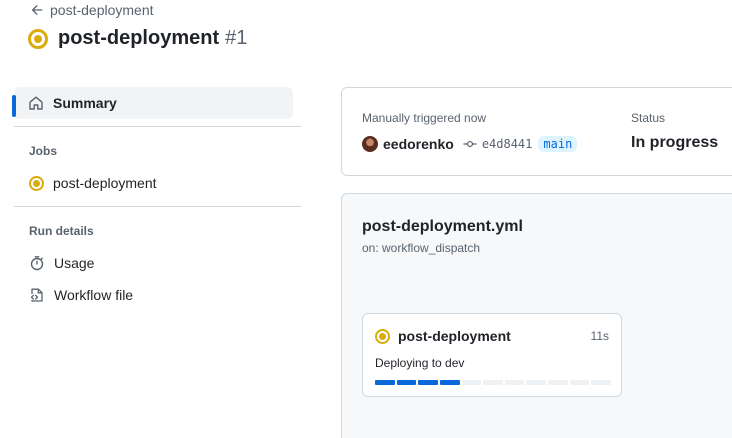  What do you see at coordinates (492, 355) in the screenshot?
I see `job-card: post-deployment 11s Deploying to dev` at bounding box center [492, 355].